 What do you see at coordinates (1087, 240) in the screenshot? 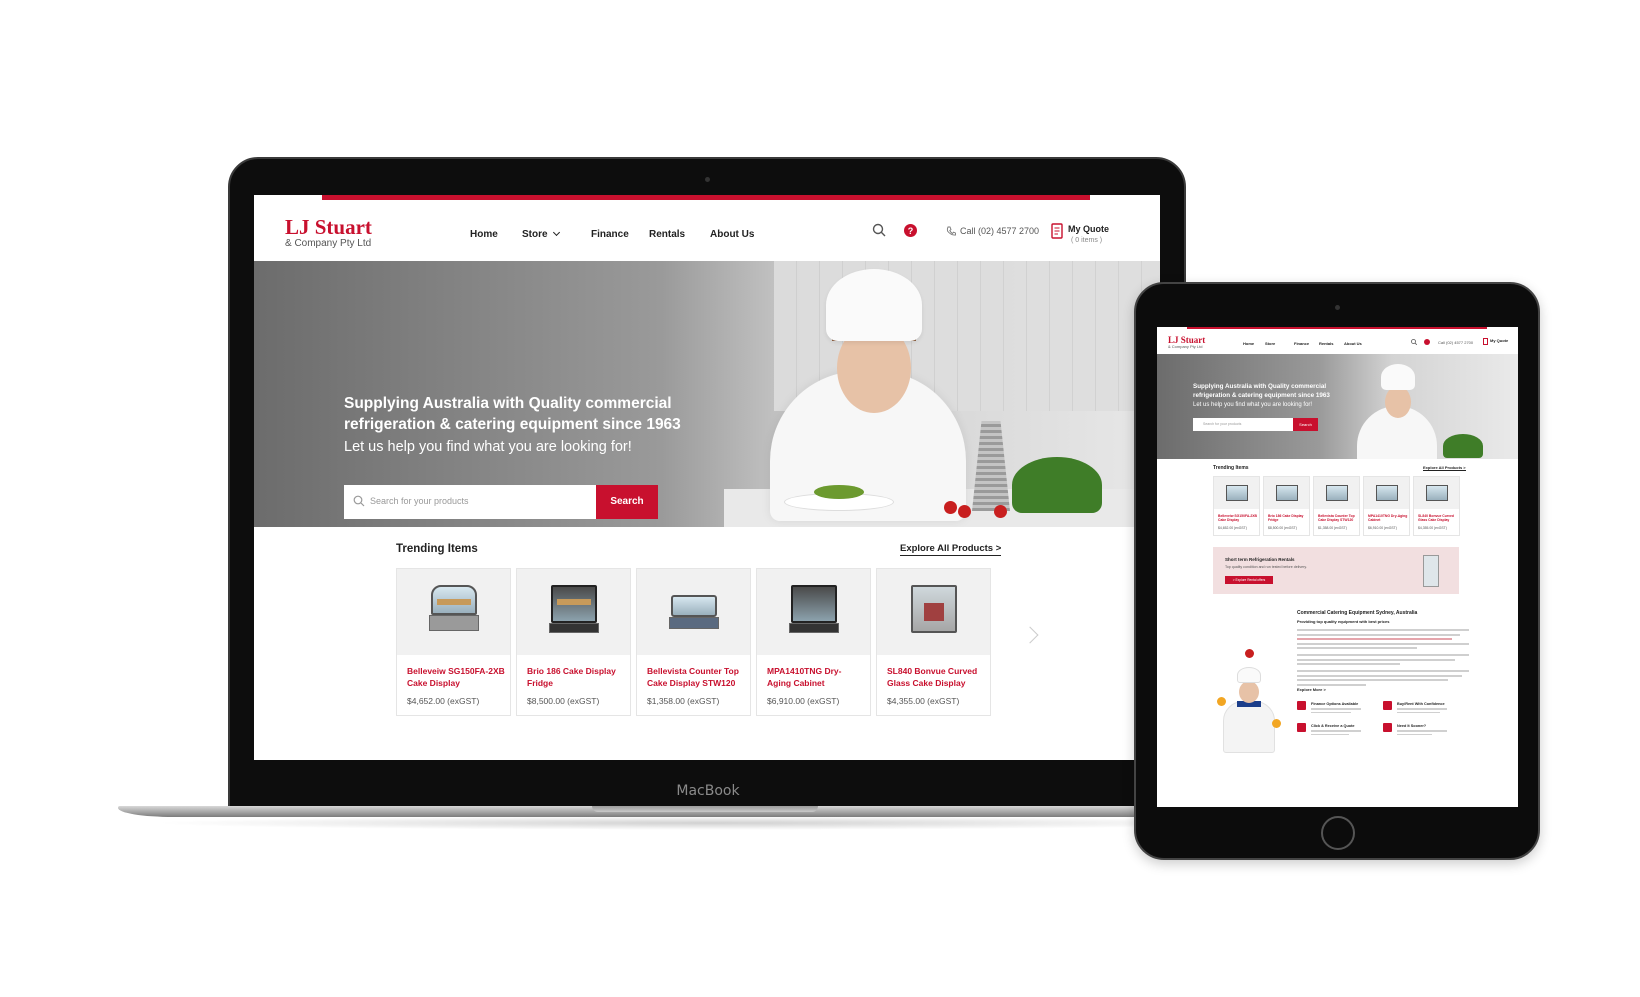
I see `quote-count: ( 0 items )` at bounding box center [1087, 240].